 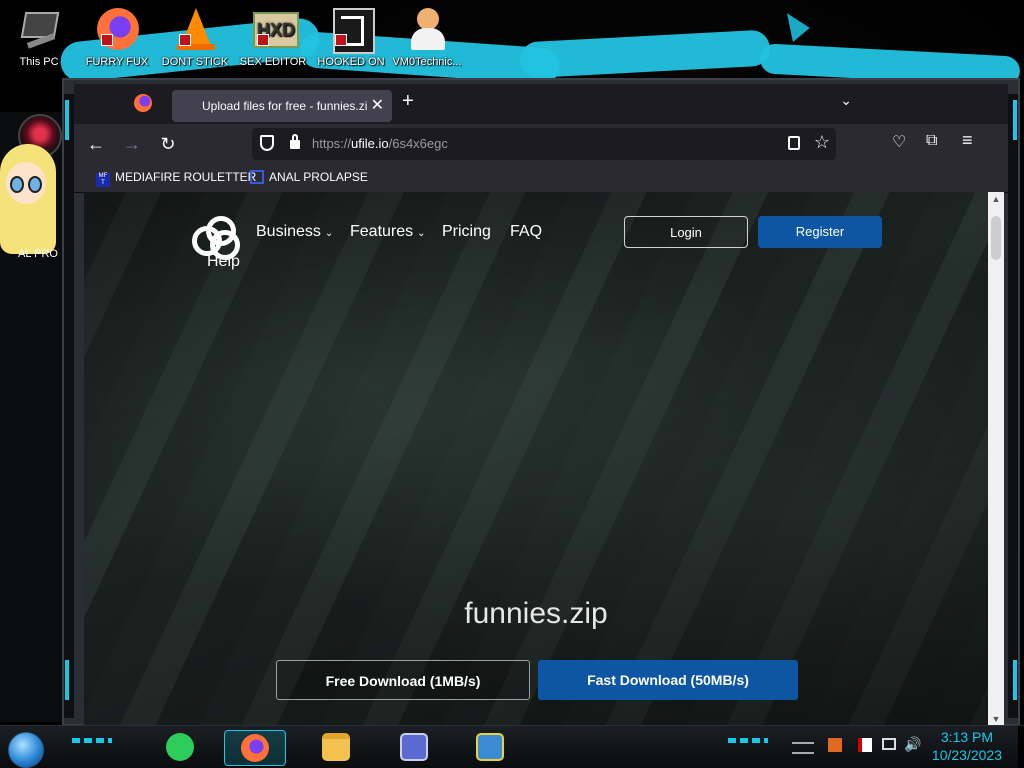 What do you see at coordinates (176, 178) in the screenshot?
I see `bookmark-mediafire-rouletter: MF T MEDIAFIRE ROULETTER` at bounding box center [176, 178].